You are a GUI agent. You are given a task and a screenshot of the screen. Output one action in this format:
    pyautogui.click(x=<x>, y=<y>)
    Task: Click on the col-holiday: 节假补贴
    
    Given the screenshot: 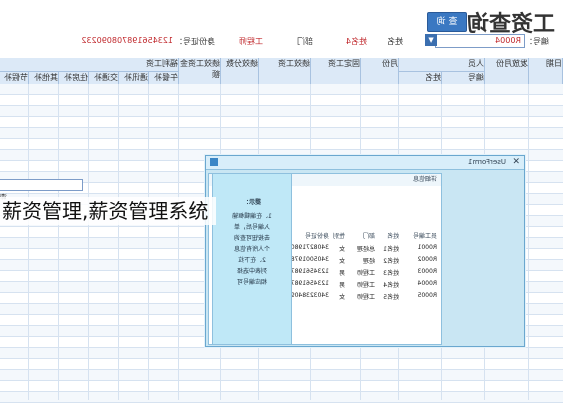 What is the action you would take?
    pyautogui.click(x=14, y=82)
    